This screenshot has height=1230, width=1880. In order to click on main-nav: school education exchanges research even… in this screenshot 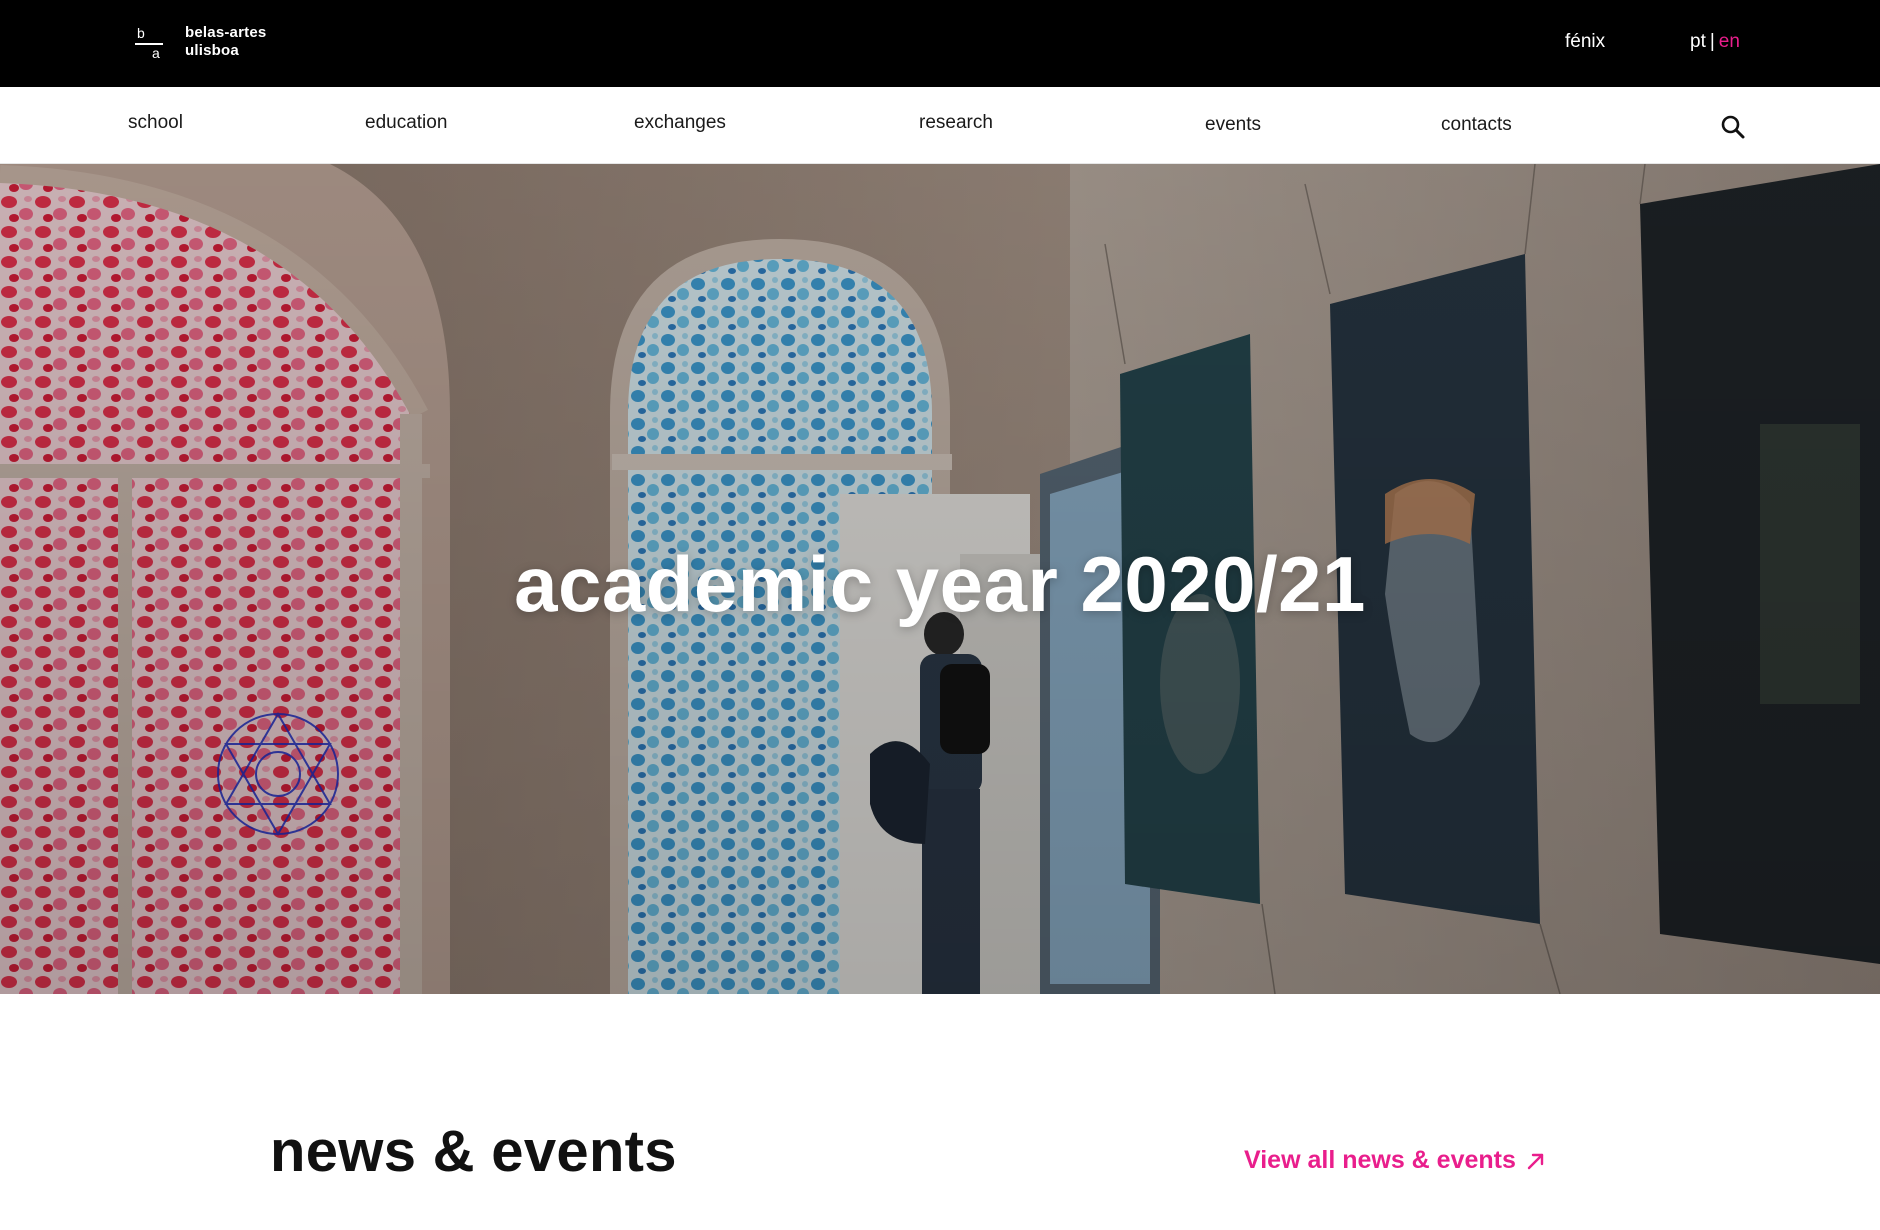, I will do `click(940, 125)`.